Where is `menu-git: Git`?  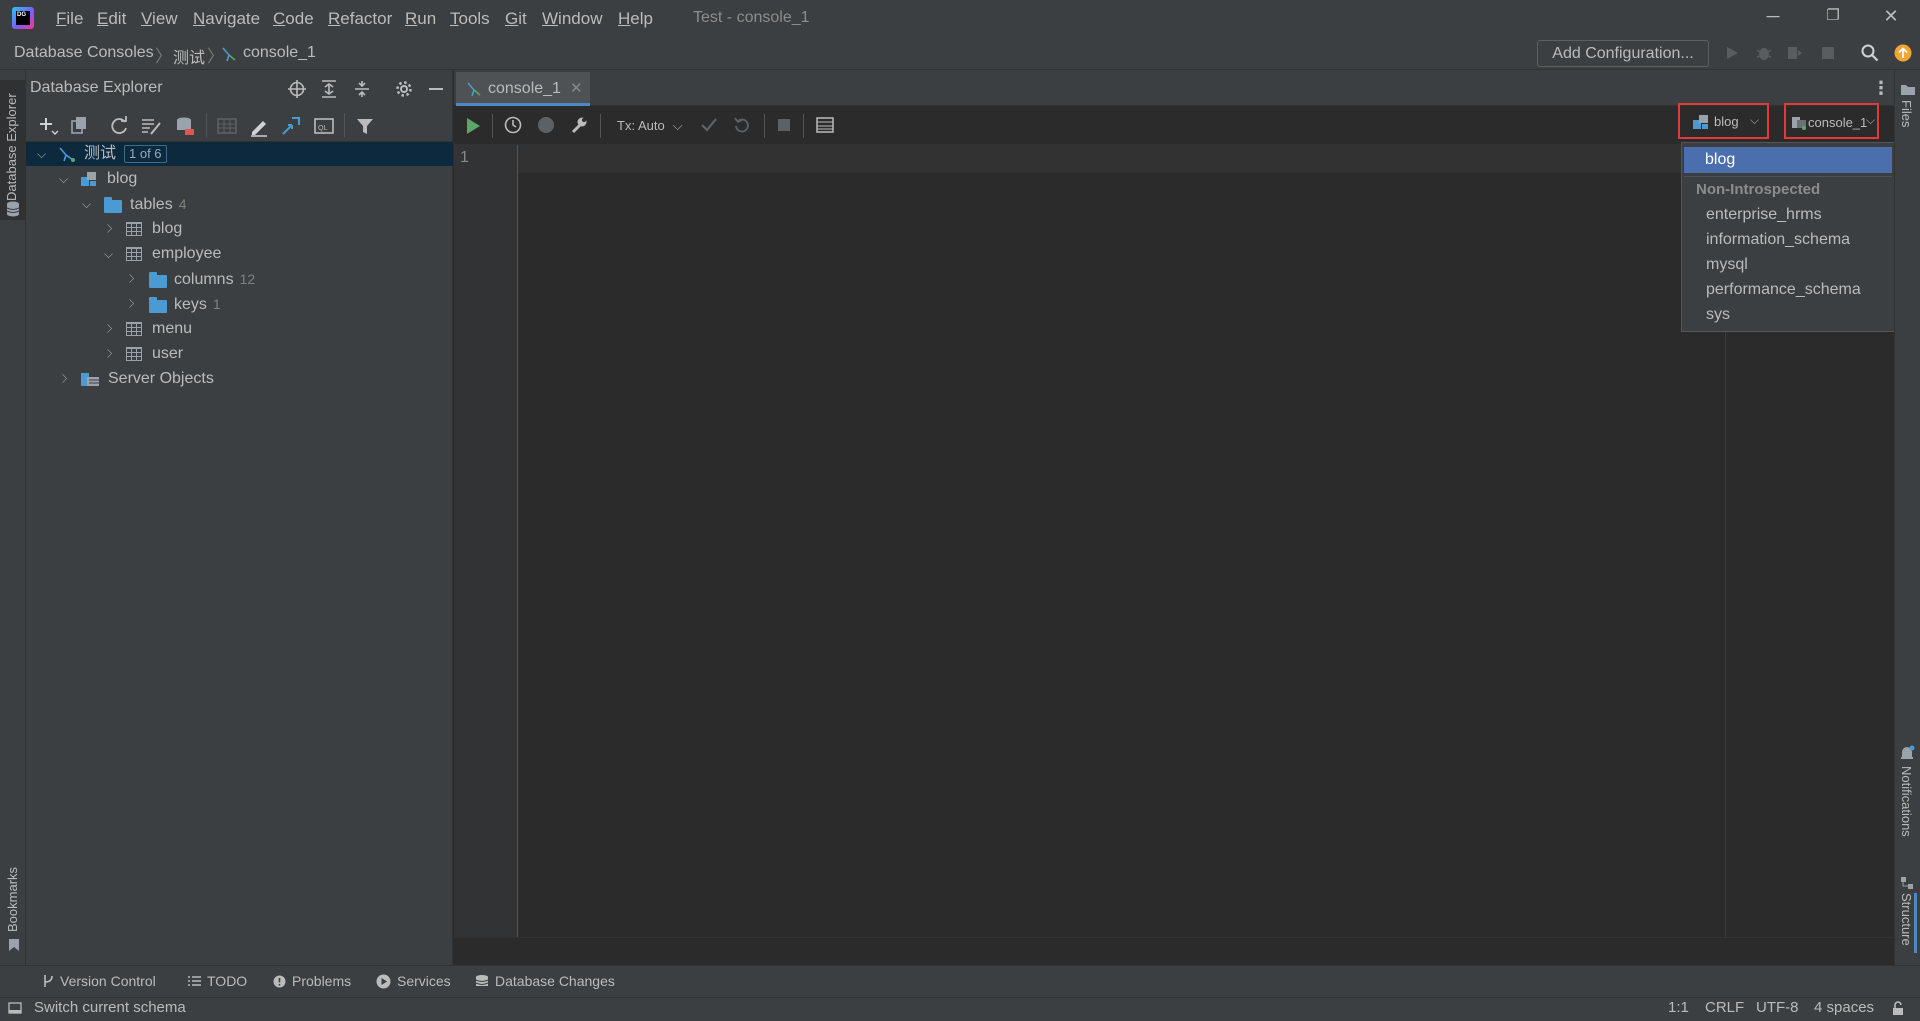 menu-git: Git is located at coordinates (516, 19).